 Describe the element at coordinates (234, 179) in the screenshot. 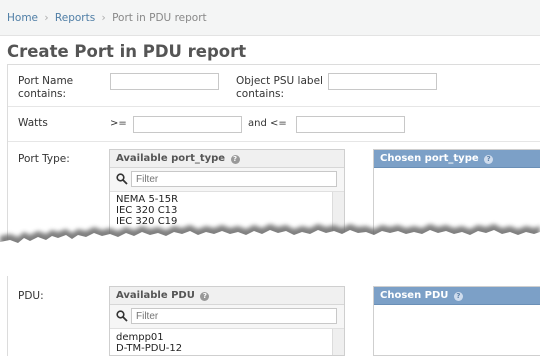

I see `port-type-filter-input` at that location.